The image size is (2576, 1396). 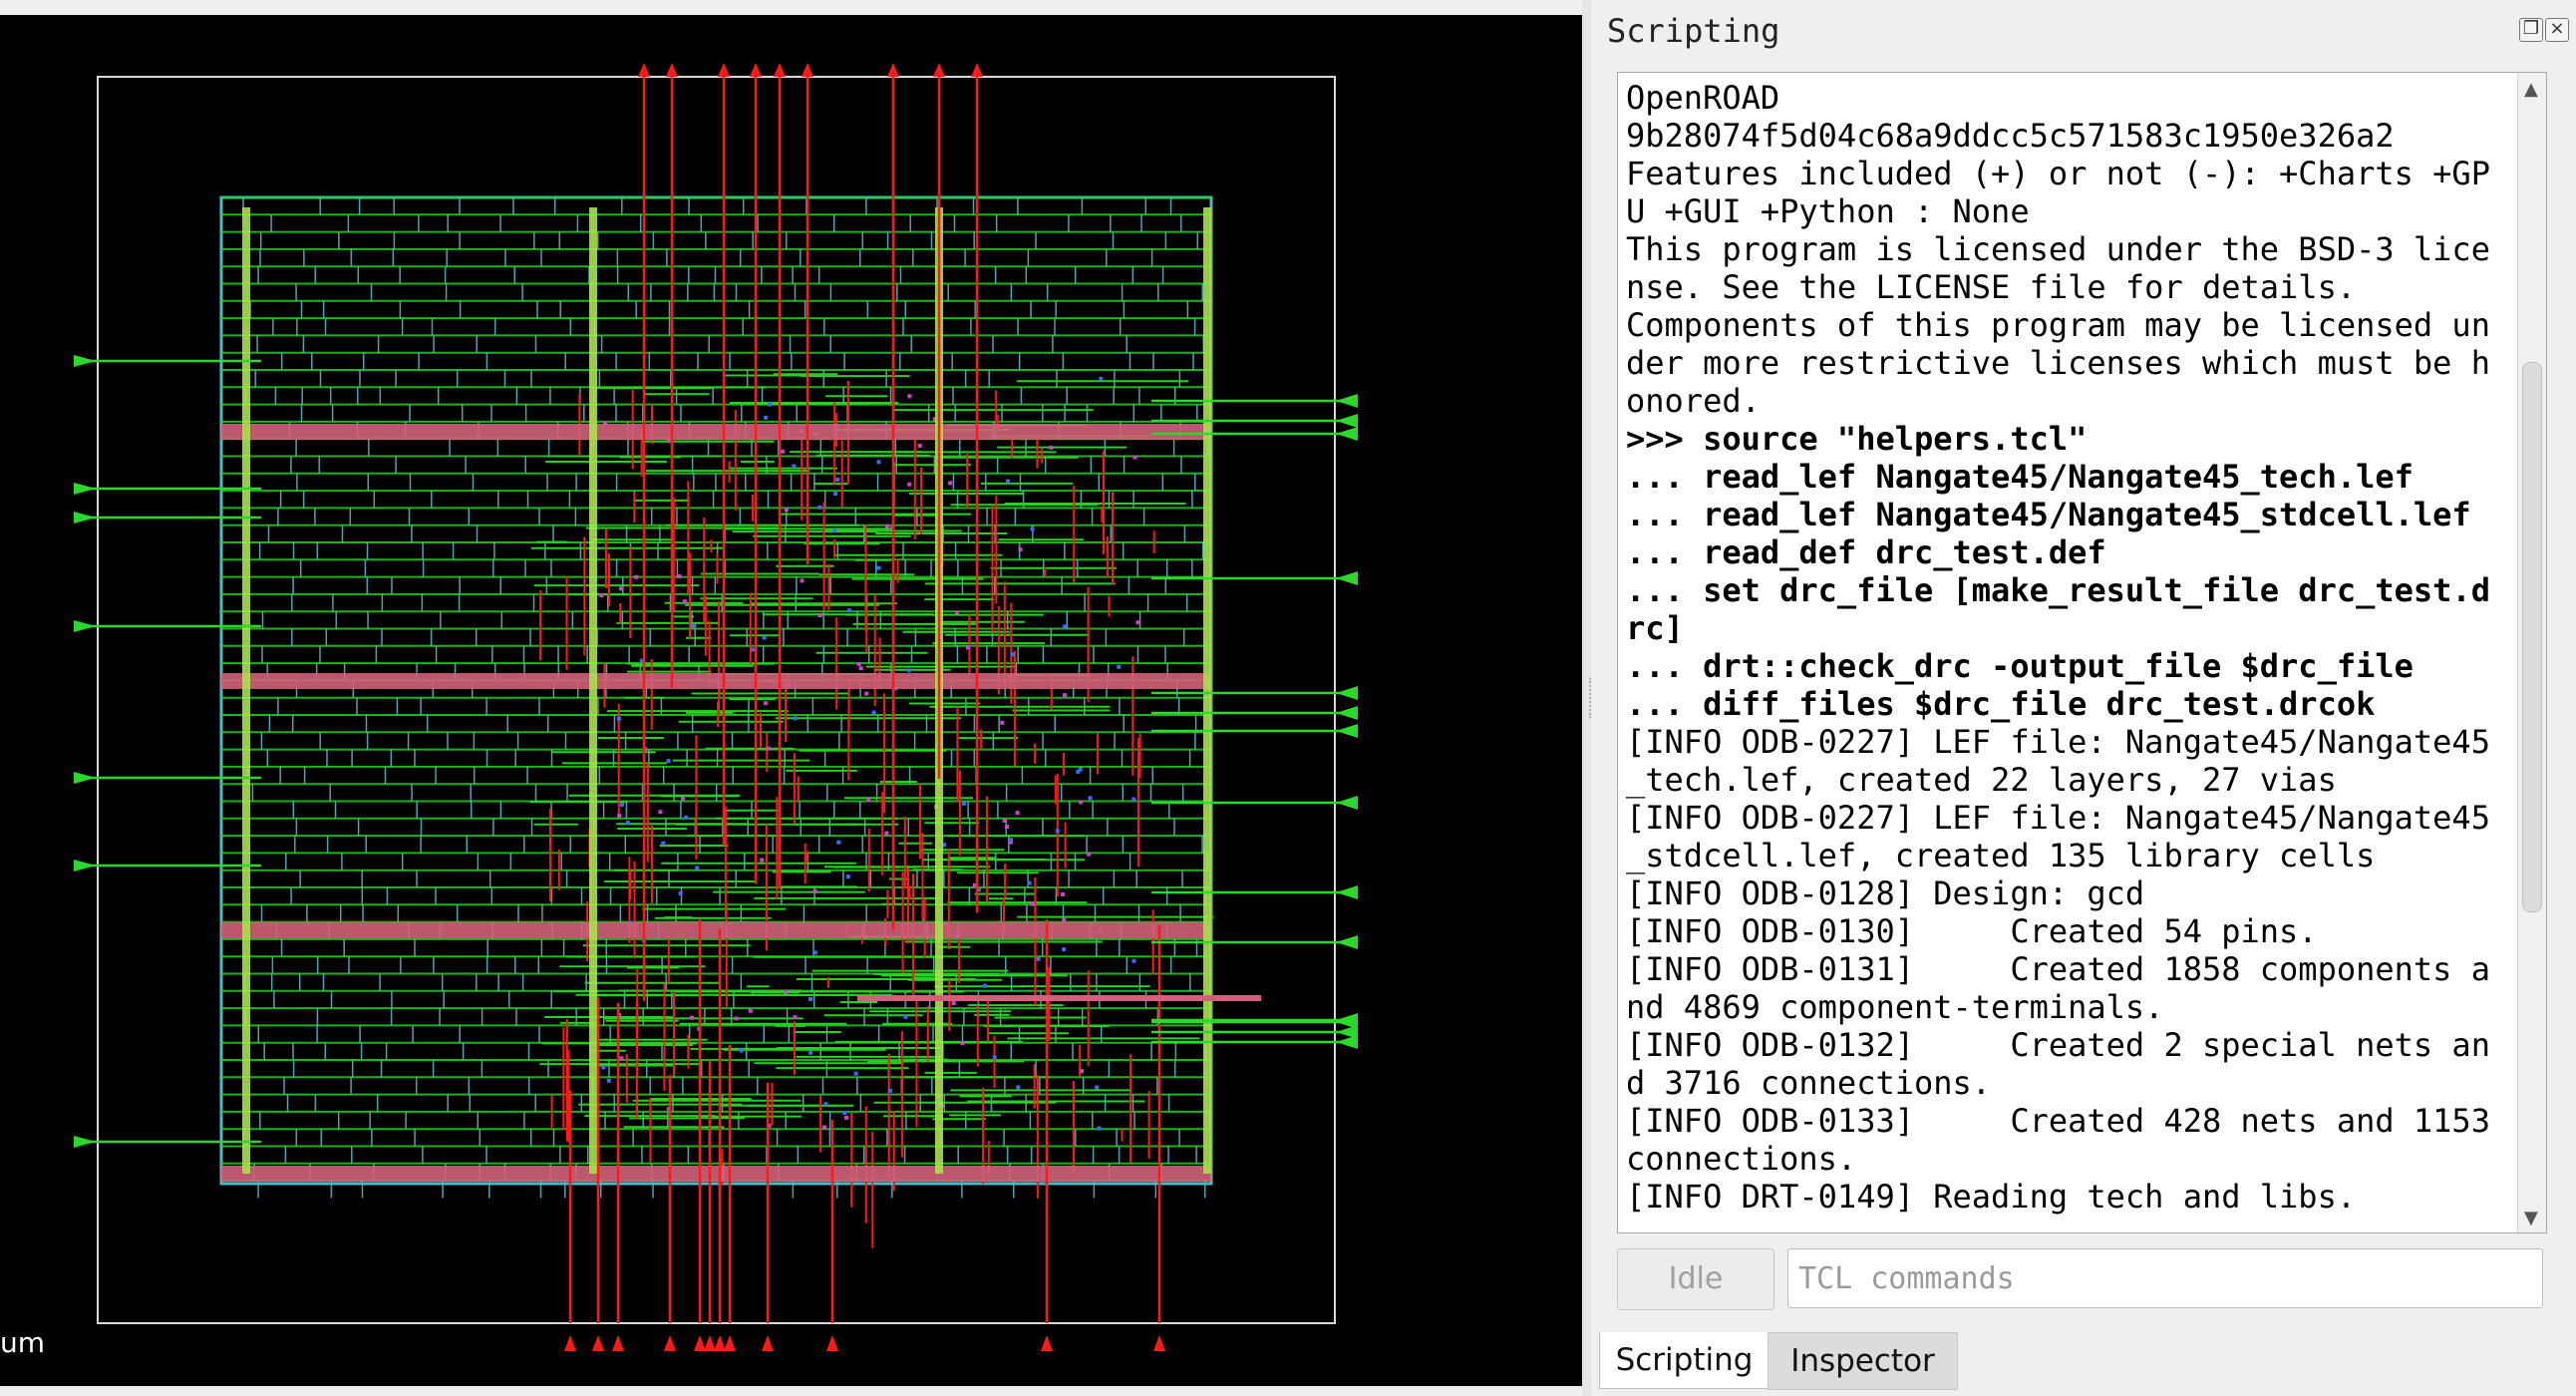 I want to click on dock-title: Scripting, so click(x=1693, y=31).